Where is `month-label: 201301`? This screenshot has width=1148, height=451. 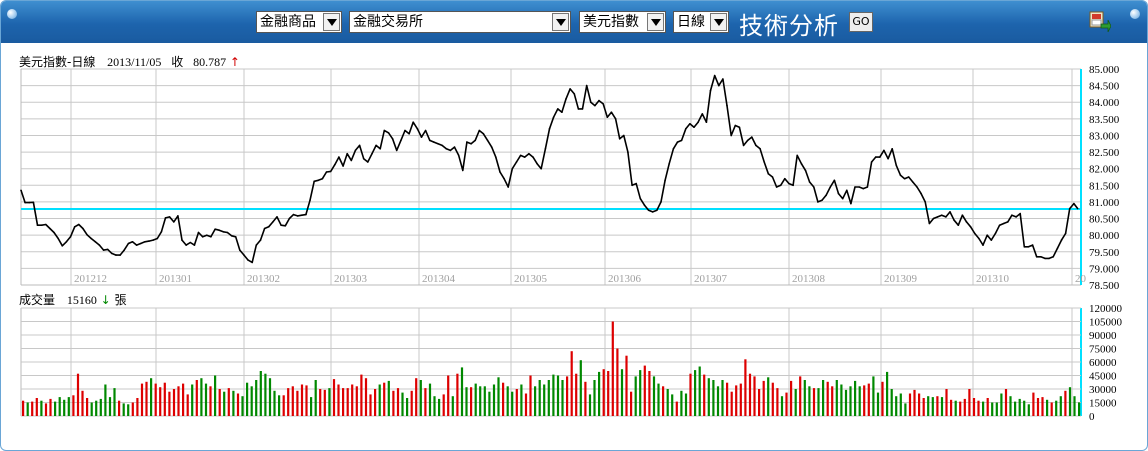
month-label: 201301 is located at coordinates (175, 279).